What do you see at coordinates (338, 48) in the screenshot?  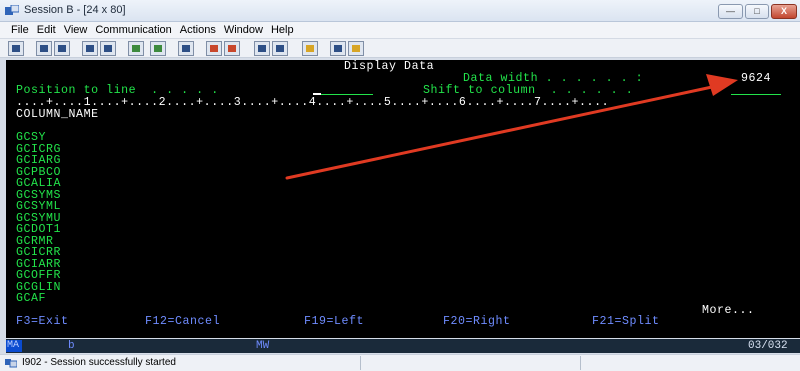 I see `globe-icon` at bounding box center [338, 48].